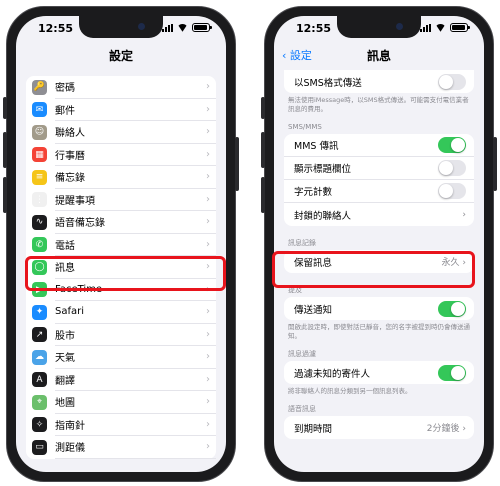 The image size is (500, 486). What do you see at coordinates (39, 110) in the screenshot?
I see `mail-icon: ✉` at bounding box center [39, 110].